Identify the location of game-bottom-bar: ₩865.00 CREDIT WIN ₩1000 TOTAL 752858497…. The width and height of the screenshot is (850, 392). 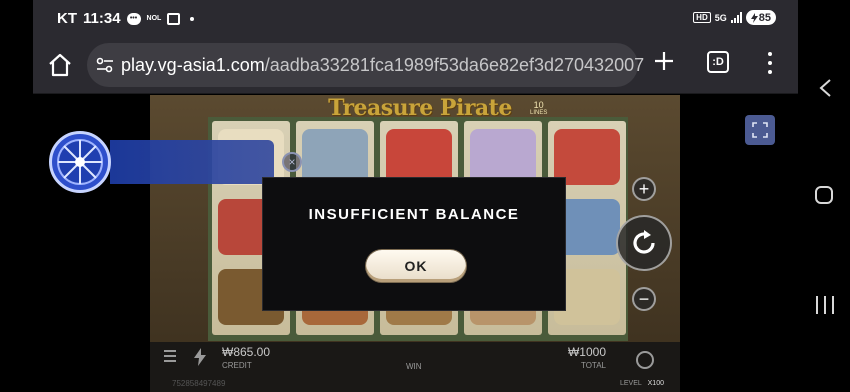
(415, 367).